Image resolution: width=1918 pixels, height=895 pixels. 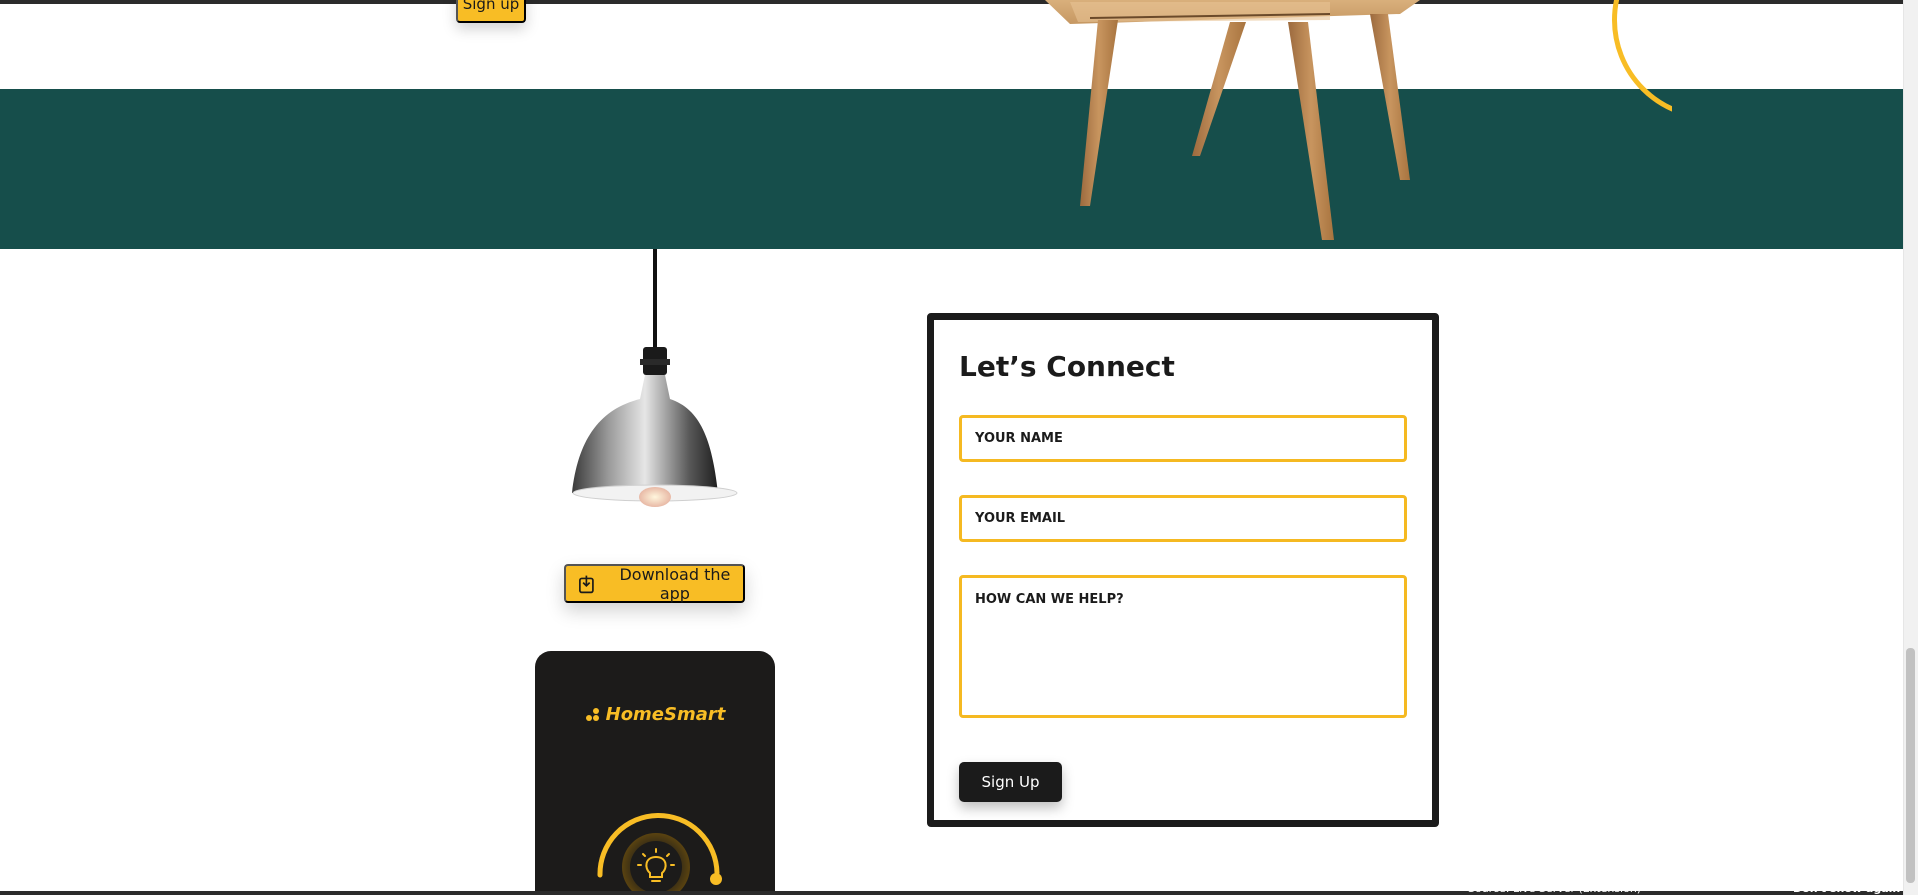 I want to click on brightness-dial, so click(x=658, y=848).